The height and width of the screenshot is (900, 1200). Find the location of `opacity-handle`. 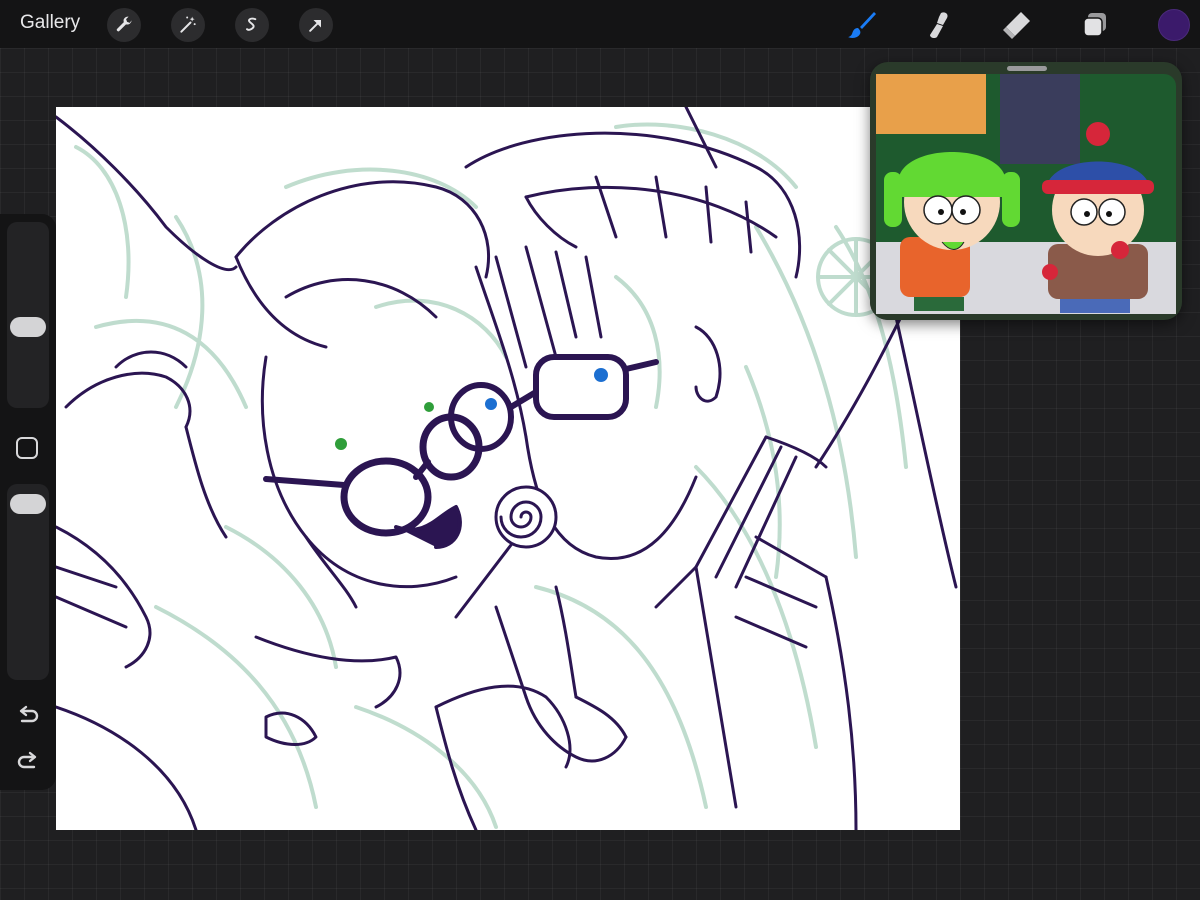

opacity-handle is located at coordinates (28, 504).